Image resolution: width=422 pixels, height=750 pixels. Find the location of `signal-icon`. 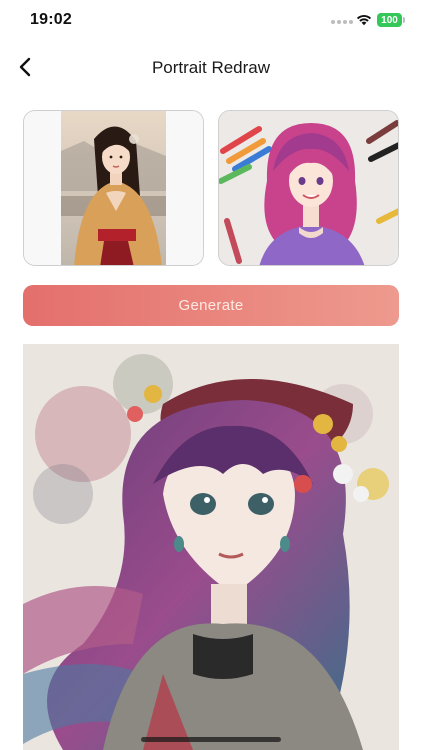

signal-icon is located at coordinates (342, 22).